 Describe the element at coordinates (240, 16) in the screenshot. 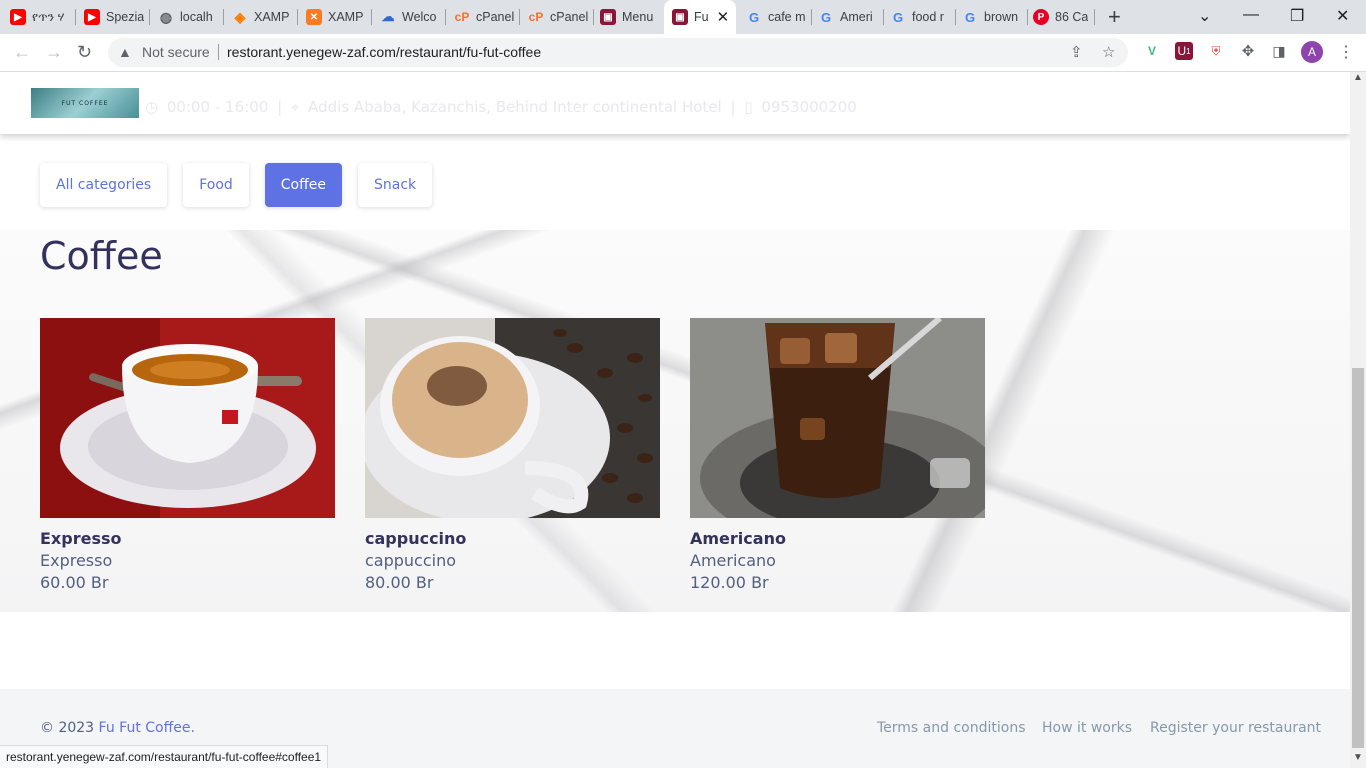

I see `xampp-icon: ◈` at that location.